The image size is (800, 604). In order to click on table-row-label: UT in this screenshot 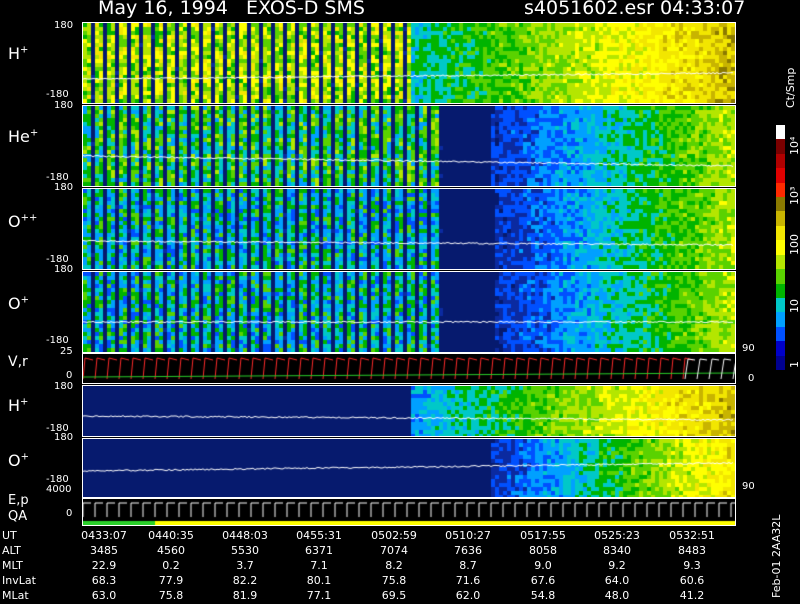, I will do `click(9, 535)`.